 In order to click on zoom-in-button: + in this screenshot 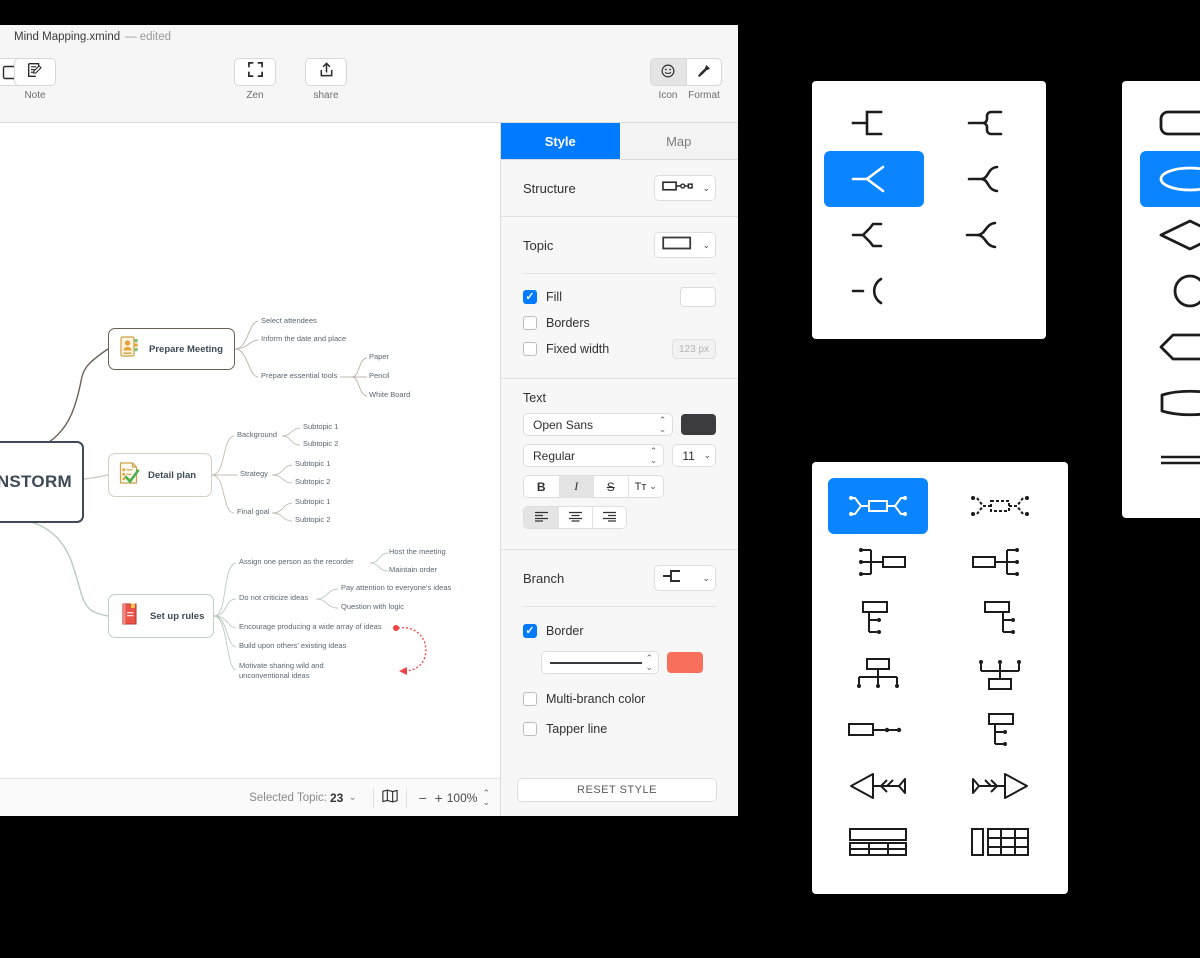, I will do `click(439, 798)`.